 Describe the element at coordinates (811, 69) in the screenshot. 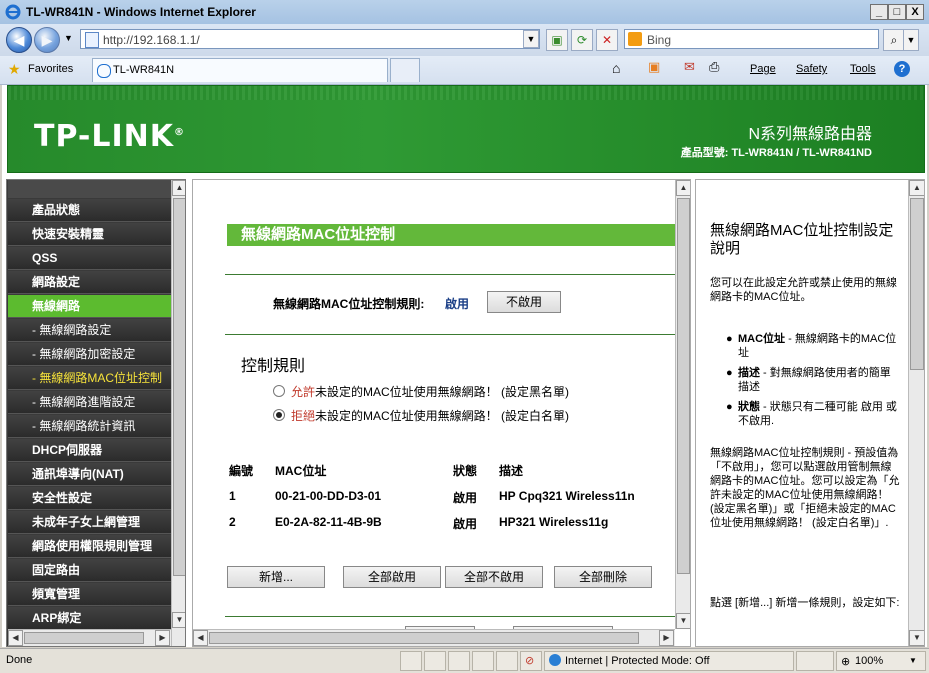

I see `safety-menu: Safety` at that location.